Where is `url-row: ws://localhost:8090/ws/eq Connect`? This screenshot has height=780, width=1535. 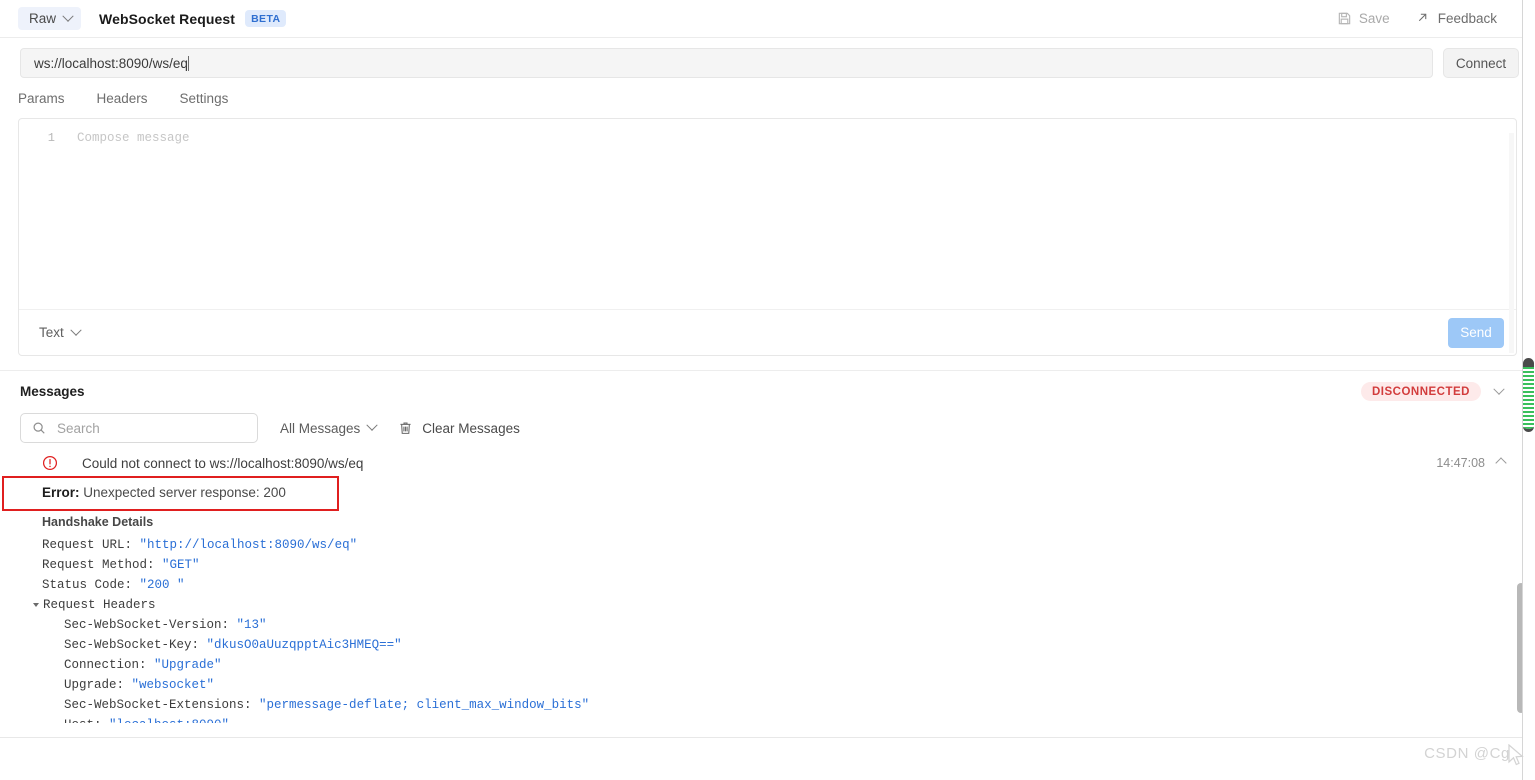
url-row: ws://localhost:8090/ws/eq Connect is located at coordinates (767, 62).